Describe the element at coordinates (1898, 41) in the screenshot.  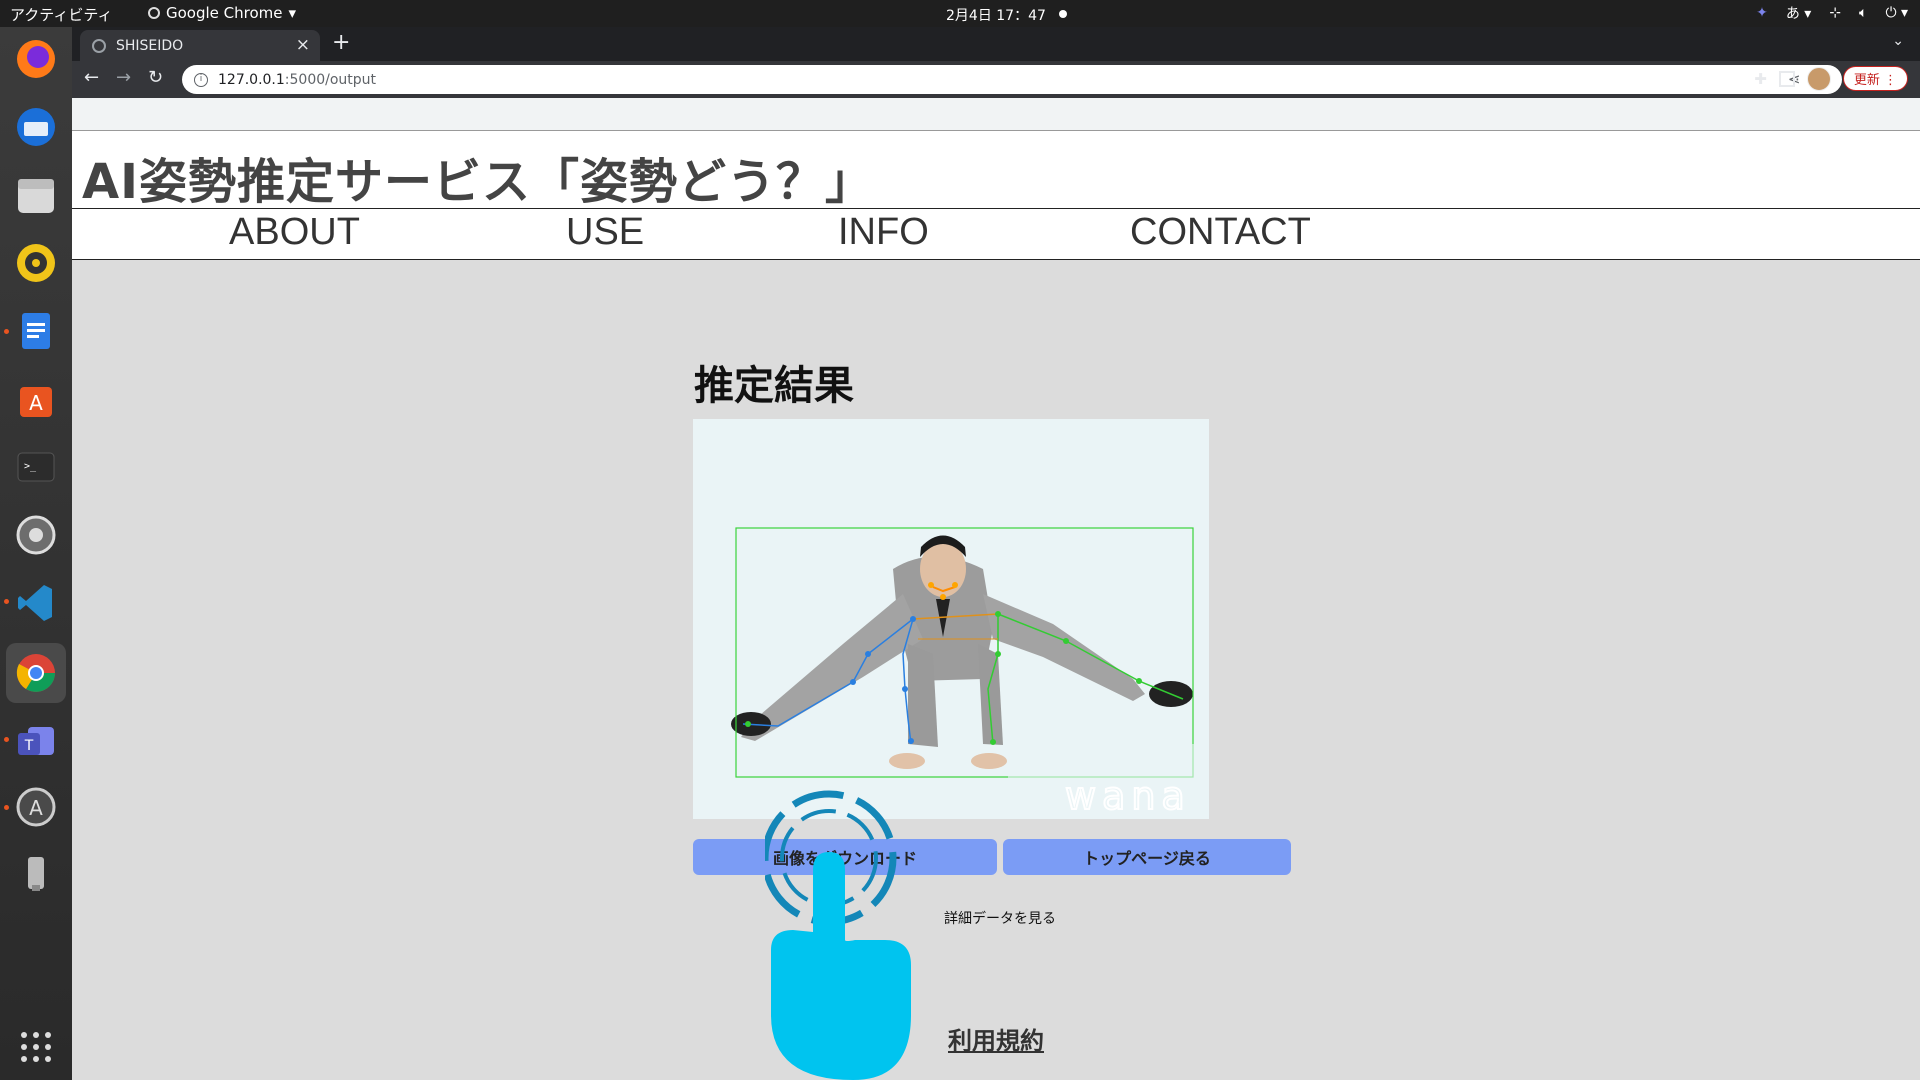
I see `tab-search-chevron-icon: ⌄` at that location.